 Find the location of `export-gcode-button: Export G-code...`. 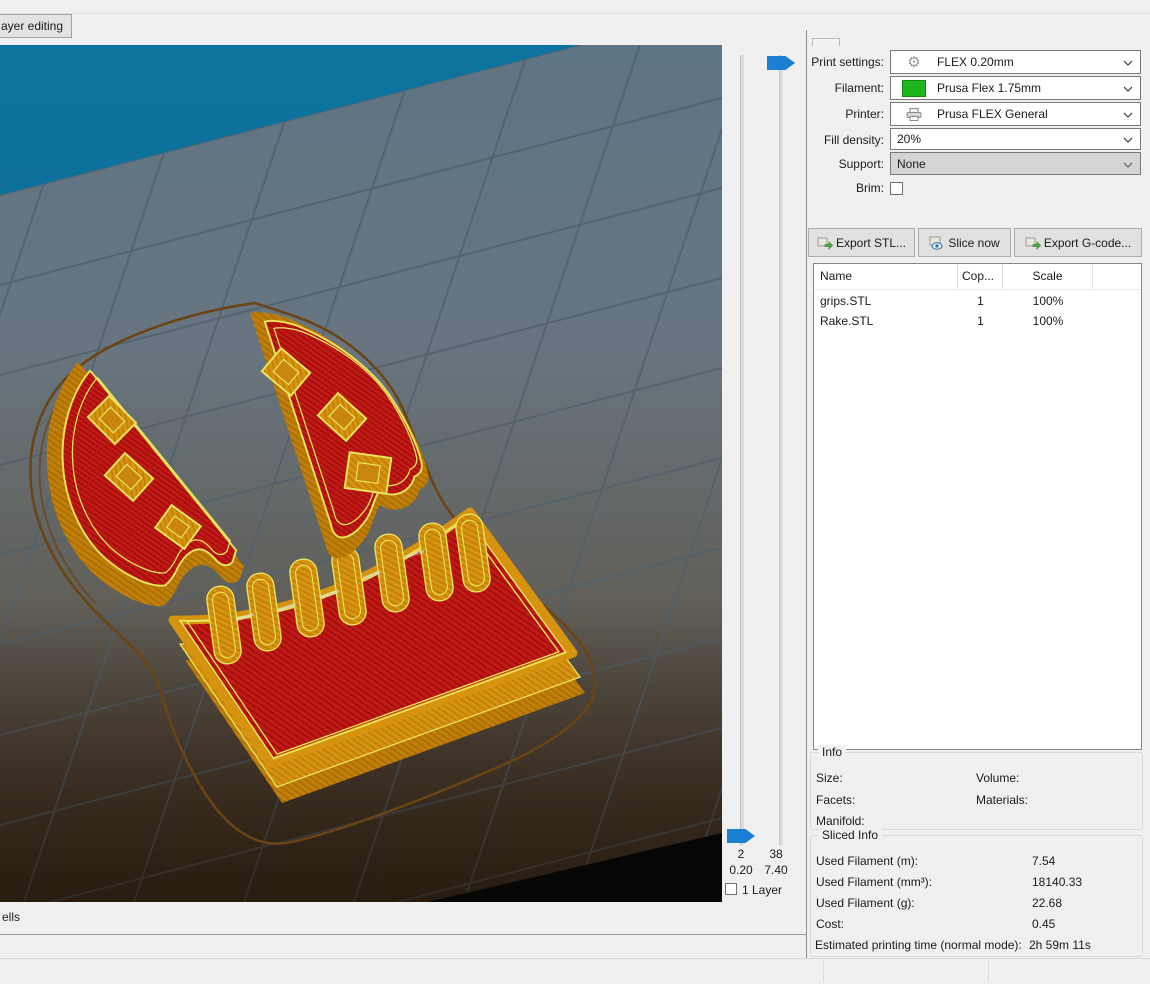

export-gcode-button: Export G-code... is located at coordinates (1078, 242).